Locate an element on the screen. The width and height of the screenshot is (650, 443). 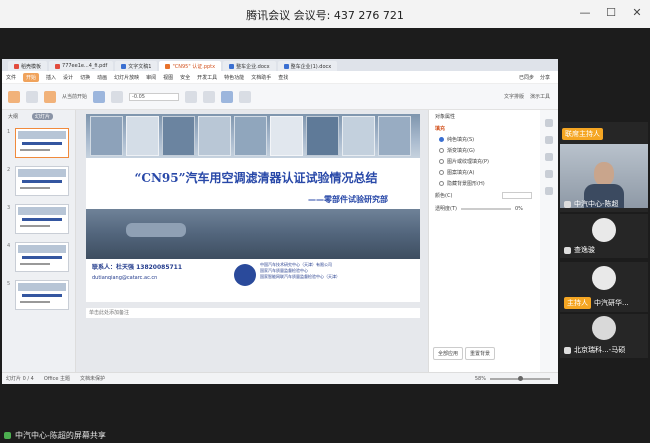
menu-item: 视图 is located at coordinates (168, 77).